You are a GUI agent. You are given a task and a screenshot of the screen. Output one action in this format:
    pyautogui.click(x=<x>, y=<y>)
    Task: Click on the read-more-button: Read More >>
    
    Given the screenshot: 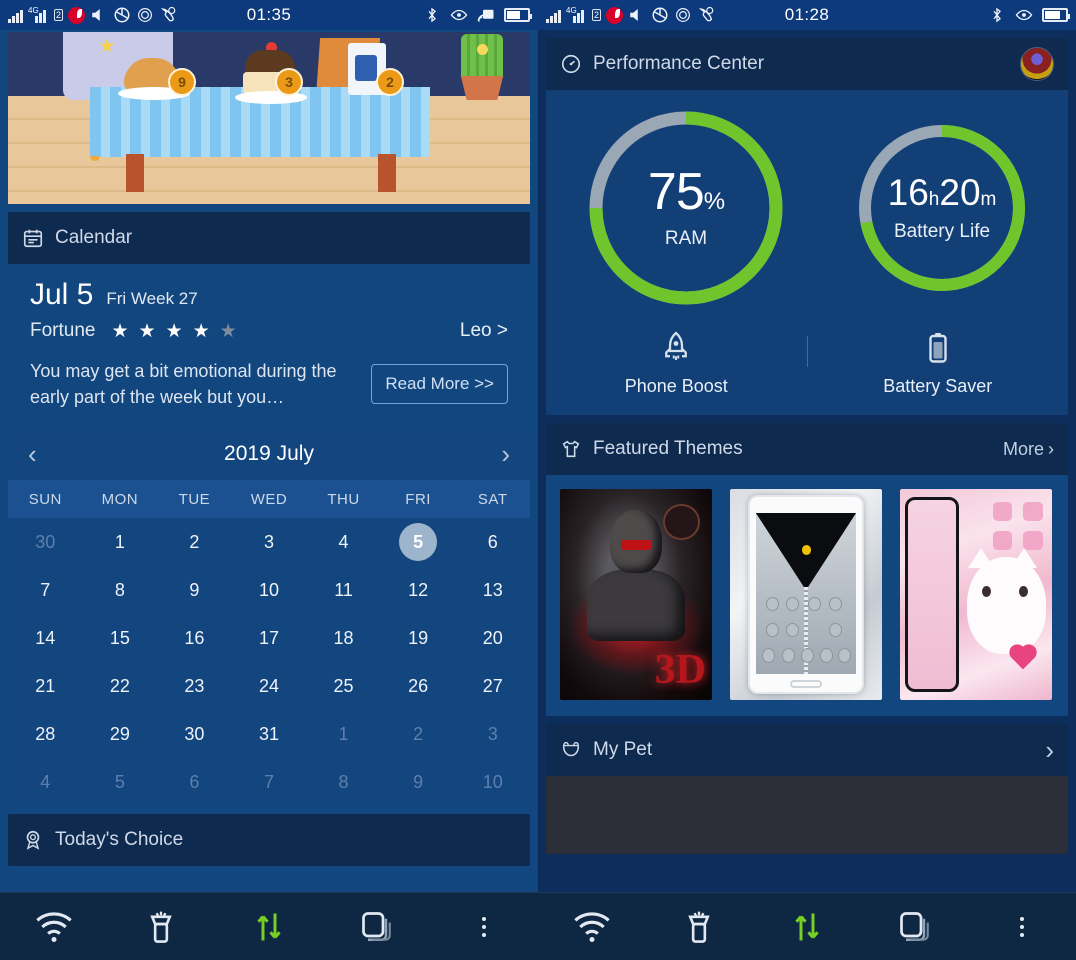 What is the action you would take?
    pyautogui.click(x=439, y=384)
    